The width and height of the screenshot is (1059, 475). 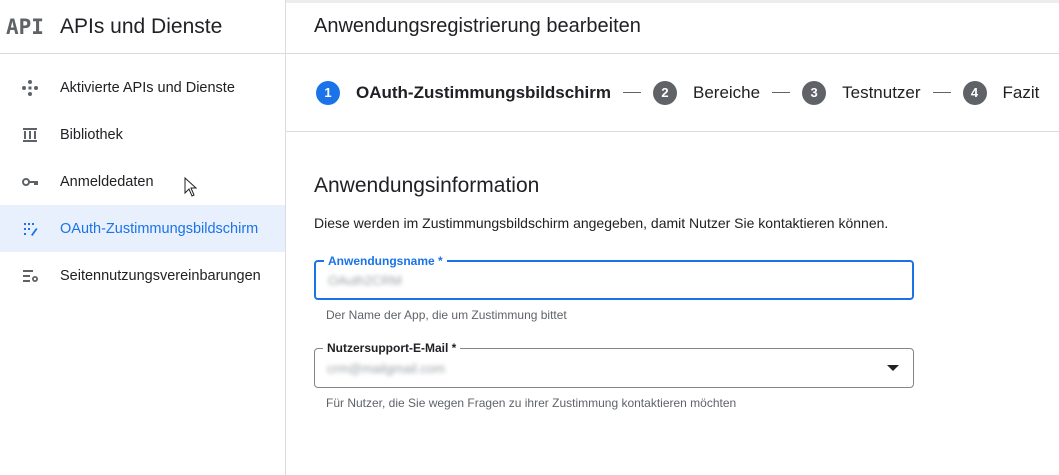 What do you see at coordinates (91, 134) in the screenshot?
I see `sidebar-item-label: Bibliothek` at bounding box center [91, 134].